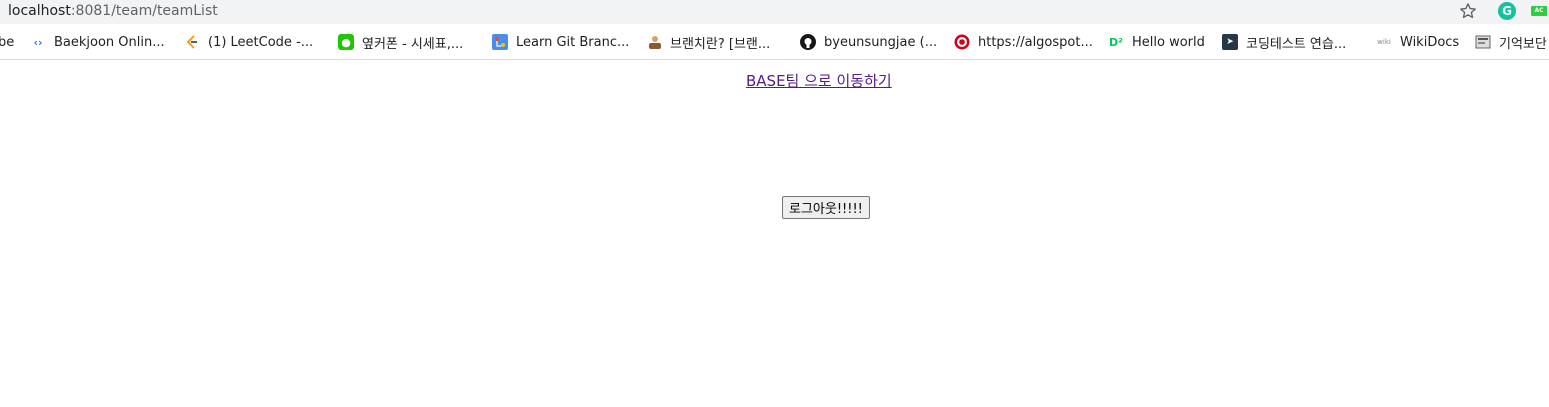 The height and width of the screenshot is (407, 1549). What do you see at coordinates (192, 42) in the screenshot?
I see `leetcode-icon` at bounding box center [192, 42].